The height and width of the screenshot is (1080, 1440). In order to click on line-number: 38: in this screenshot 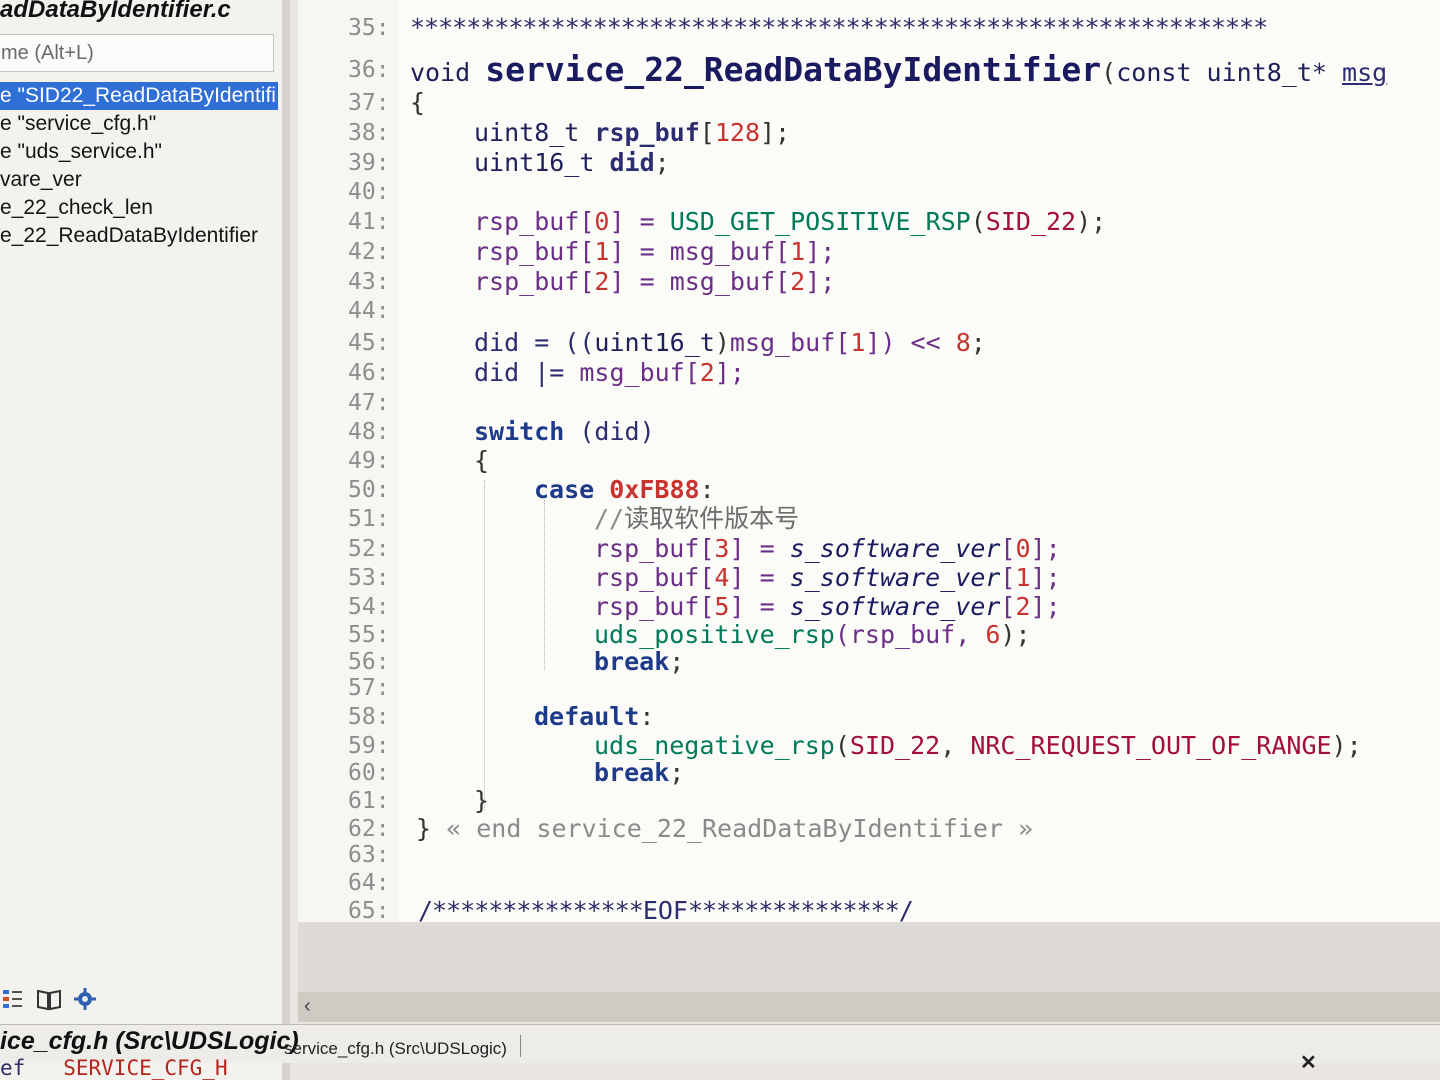, I will do `click(369, 133)`.